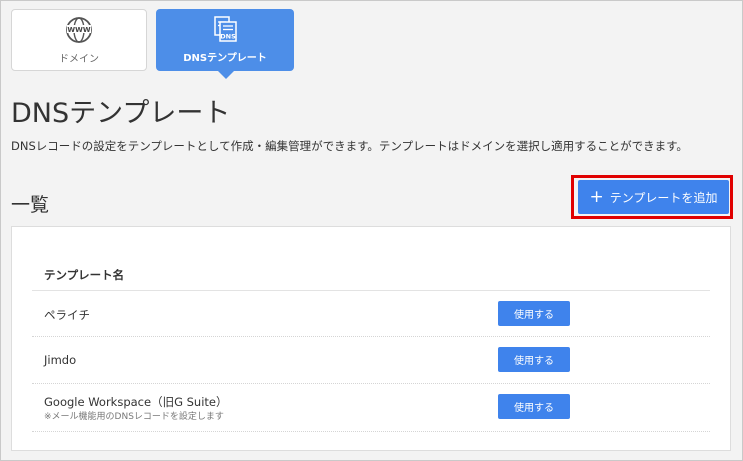  I want to click on template-name: Jimdo, so click(60, 360).